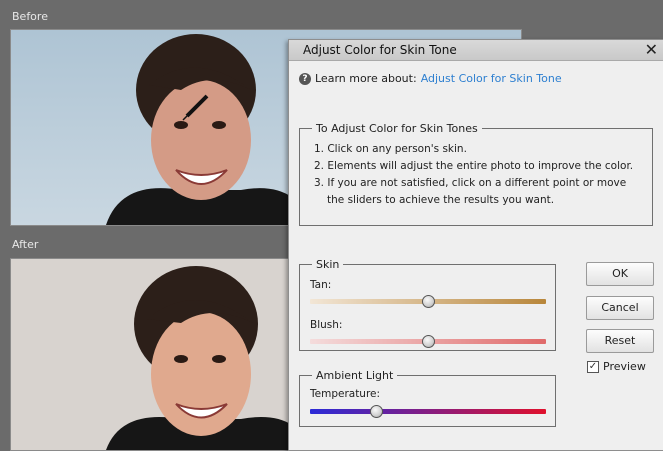 The width and height of the screenshot is (663, 451). What do you see at coordinates (30, 16) in the screenshot?
I see `before-label: Before` at bounding box center [30, 16].